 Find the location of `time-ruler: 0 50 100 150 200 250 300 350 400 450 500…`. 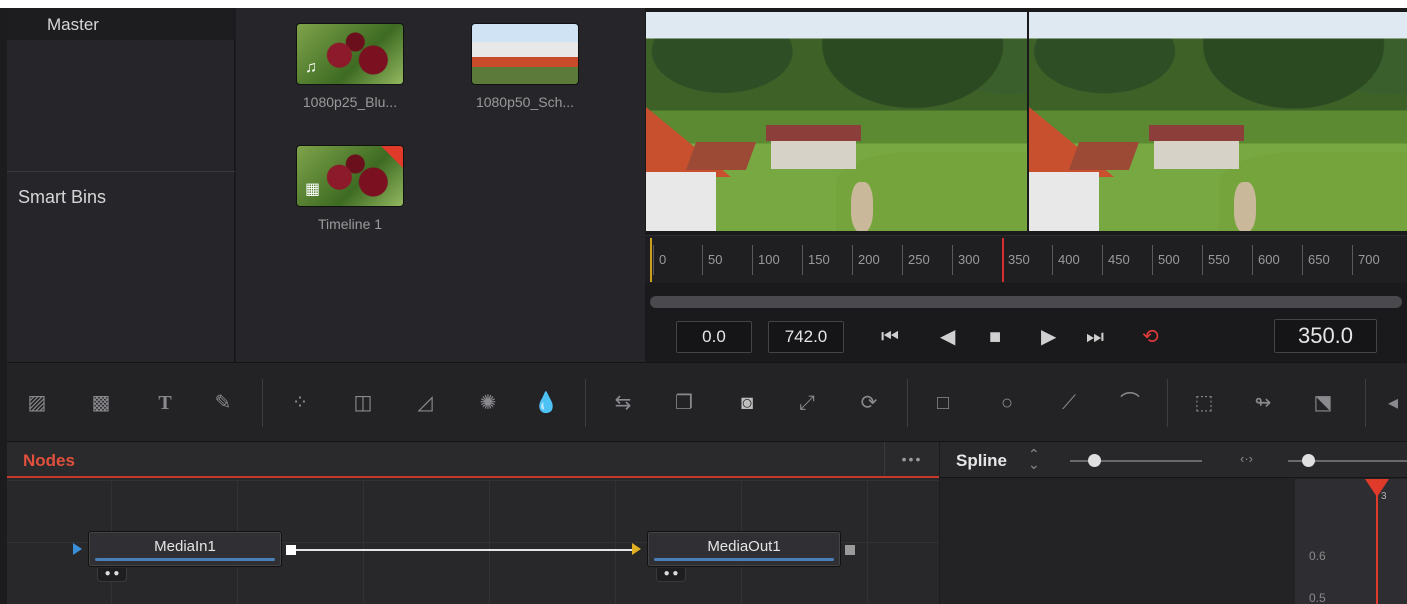

time-ruler: 0 50 100 150 200 250 300 350 400 450 500… is located at coordinates (1026, 259).